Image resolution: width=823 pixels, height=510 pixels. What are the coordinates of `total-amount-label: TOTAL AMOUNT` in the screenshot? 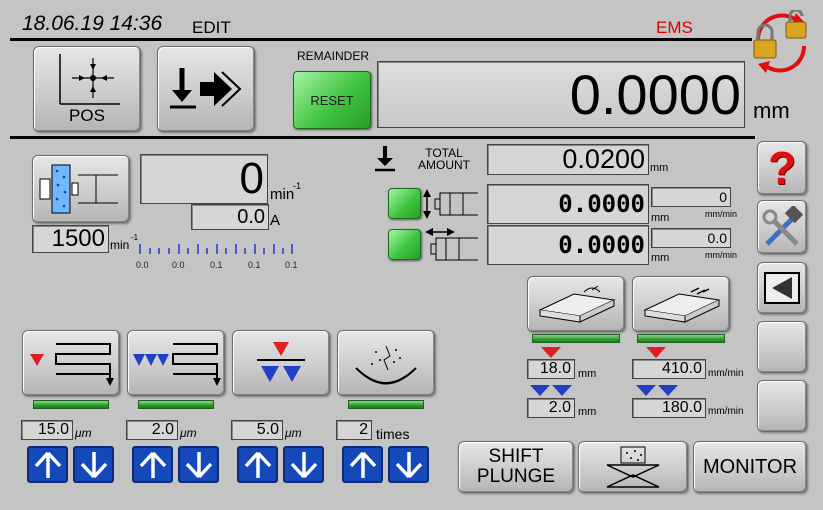 It's located at (444, 159).